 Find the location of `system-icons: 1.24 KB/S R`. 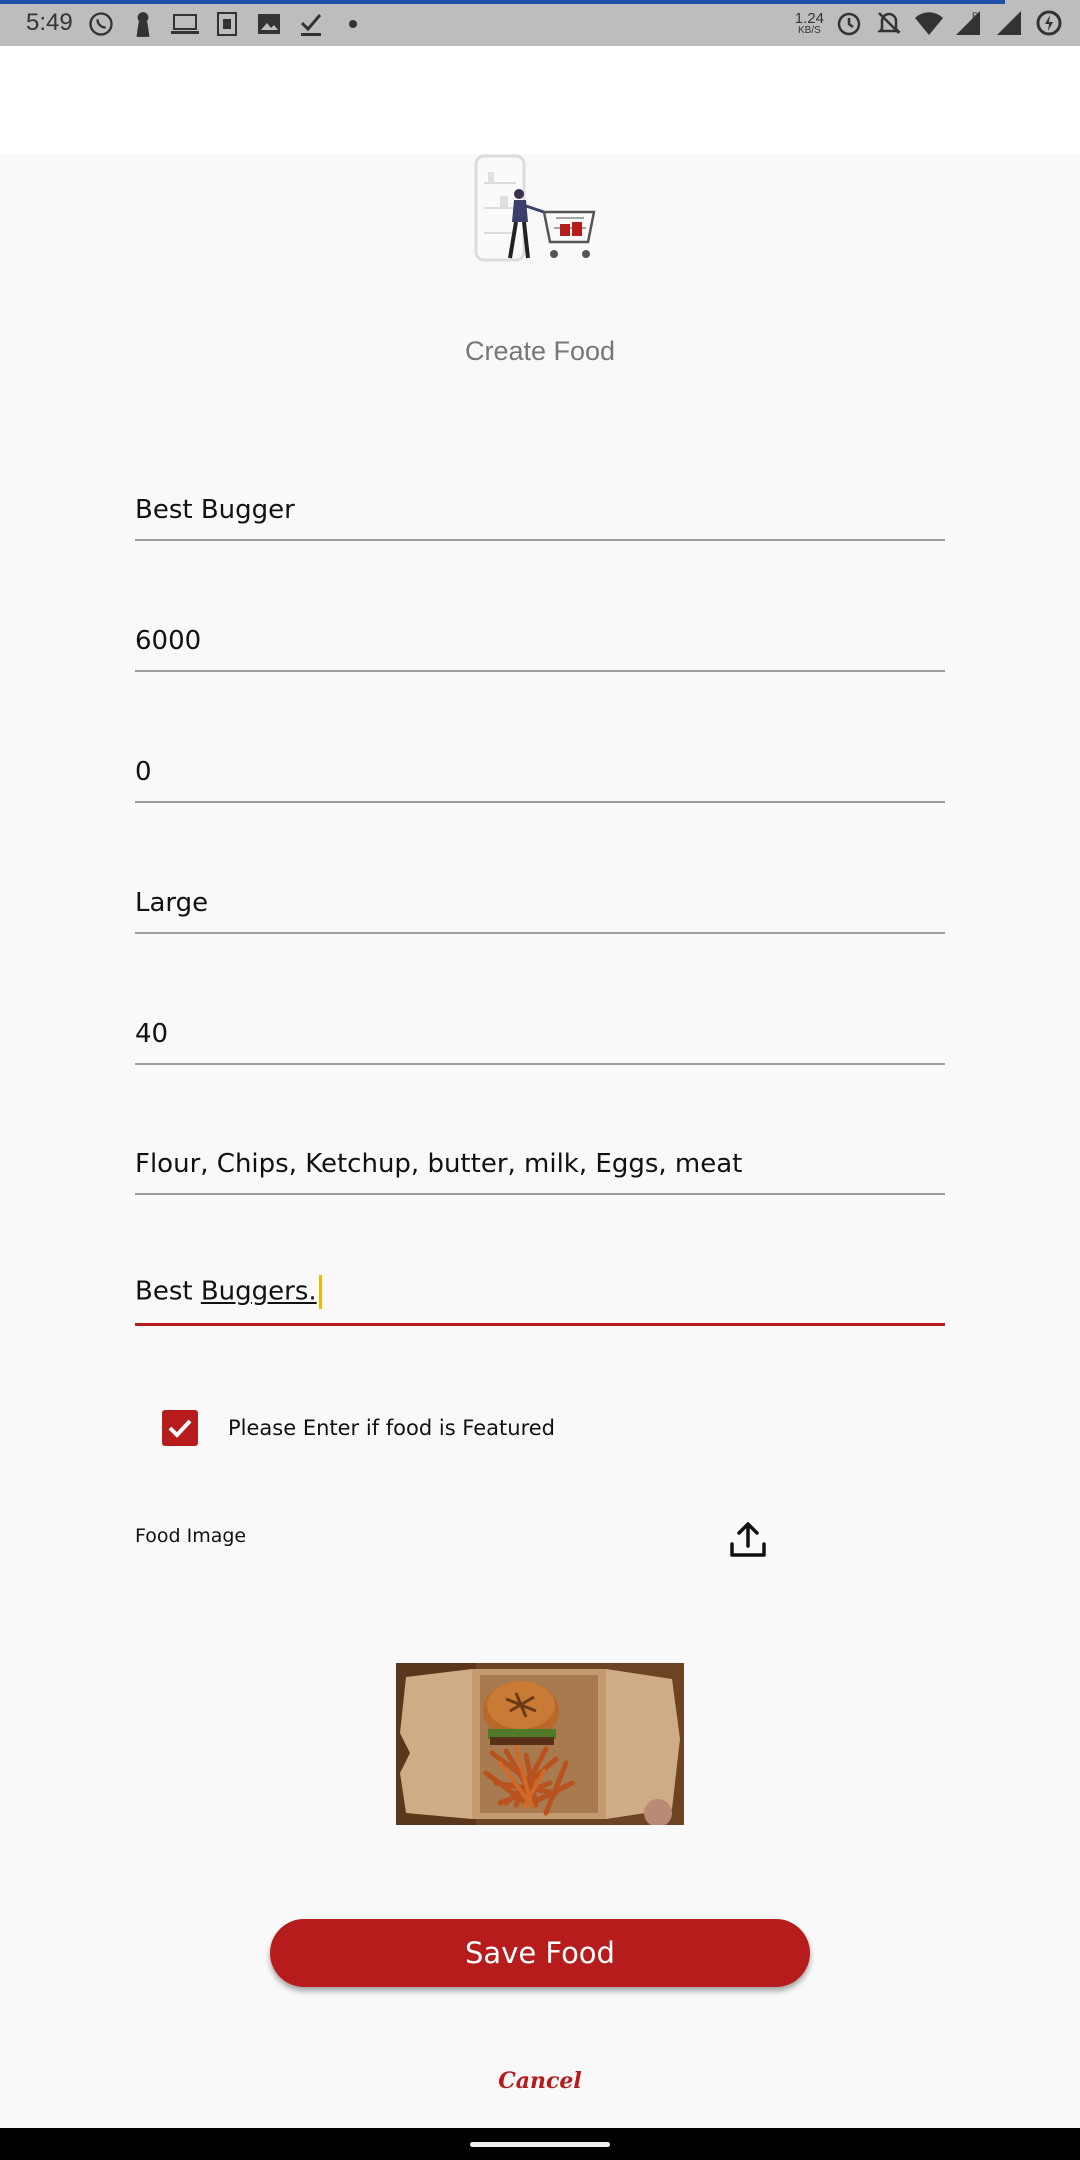

system-icons: 1.24 KB/S R is located at coordinates (929, 23).